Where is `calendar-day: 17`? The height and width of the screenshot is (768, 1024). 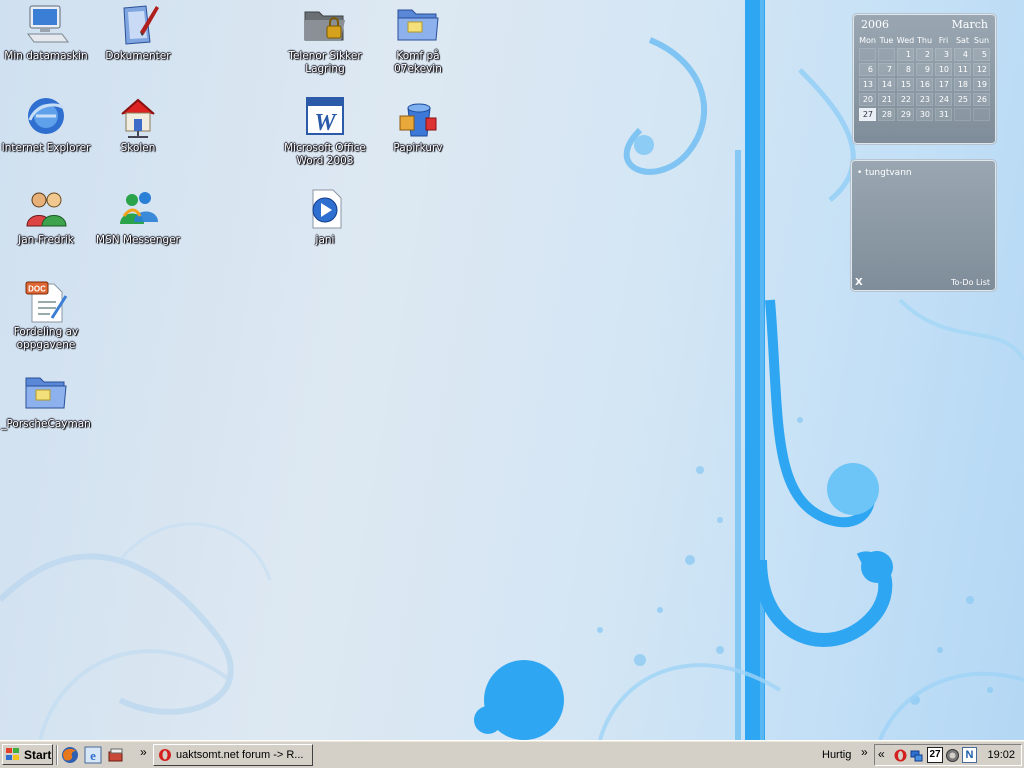
calendar-day: 17 is located at coordinates (943, 84).